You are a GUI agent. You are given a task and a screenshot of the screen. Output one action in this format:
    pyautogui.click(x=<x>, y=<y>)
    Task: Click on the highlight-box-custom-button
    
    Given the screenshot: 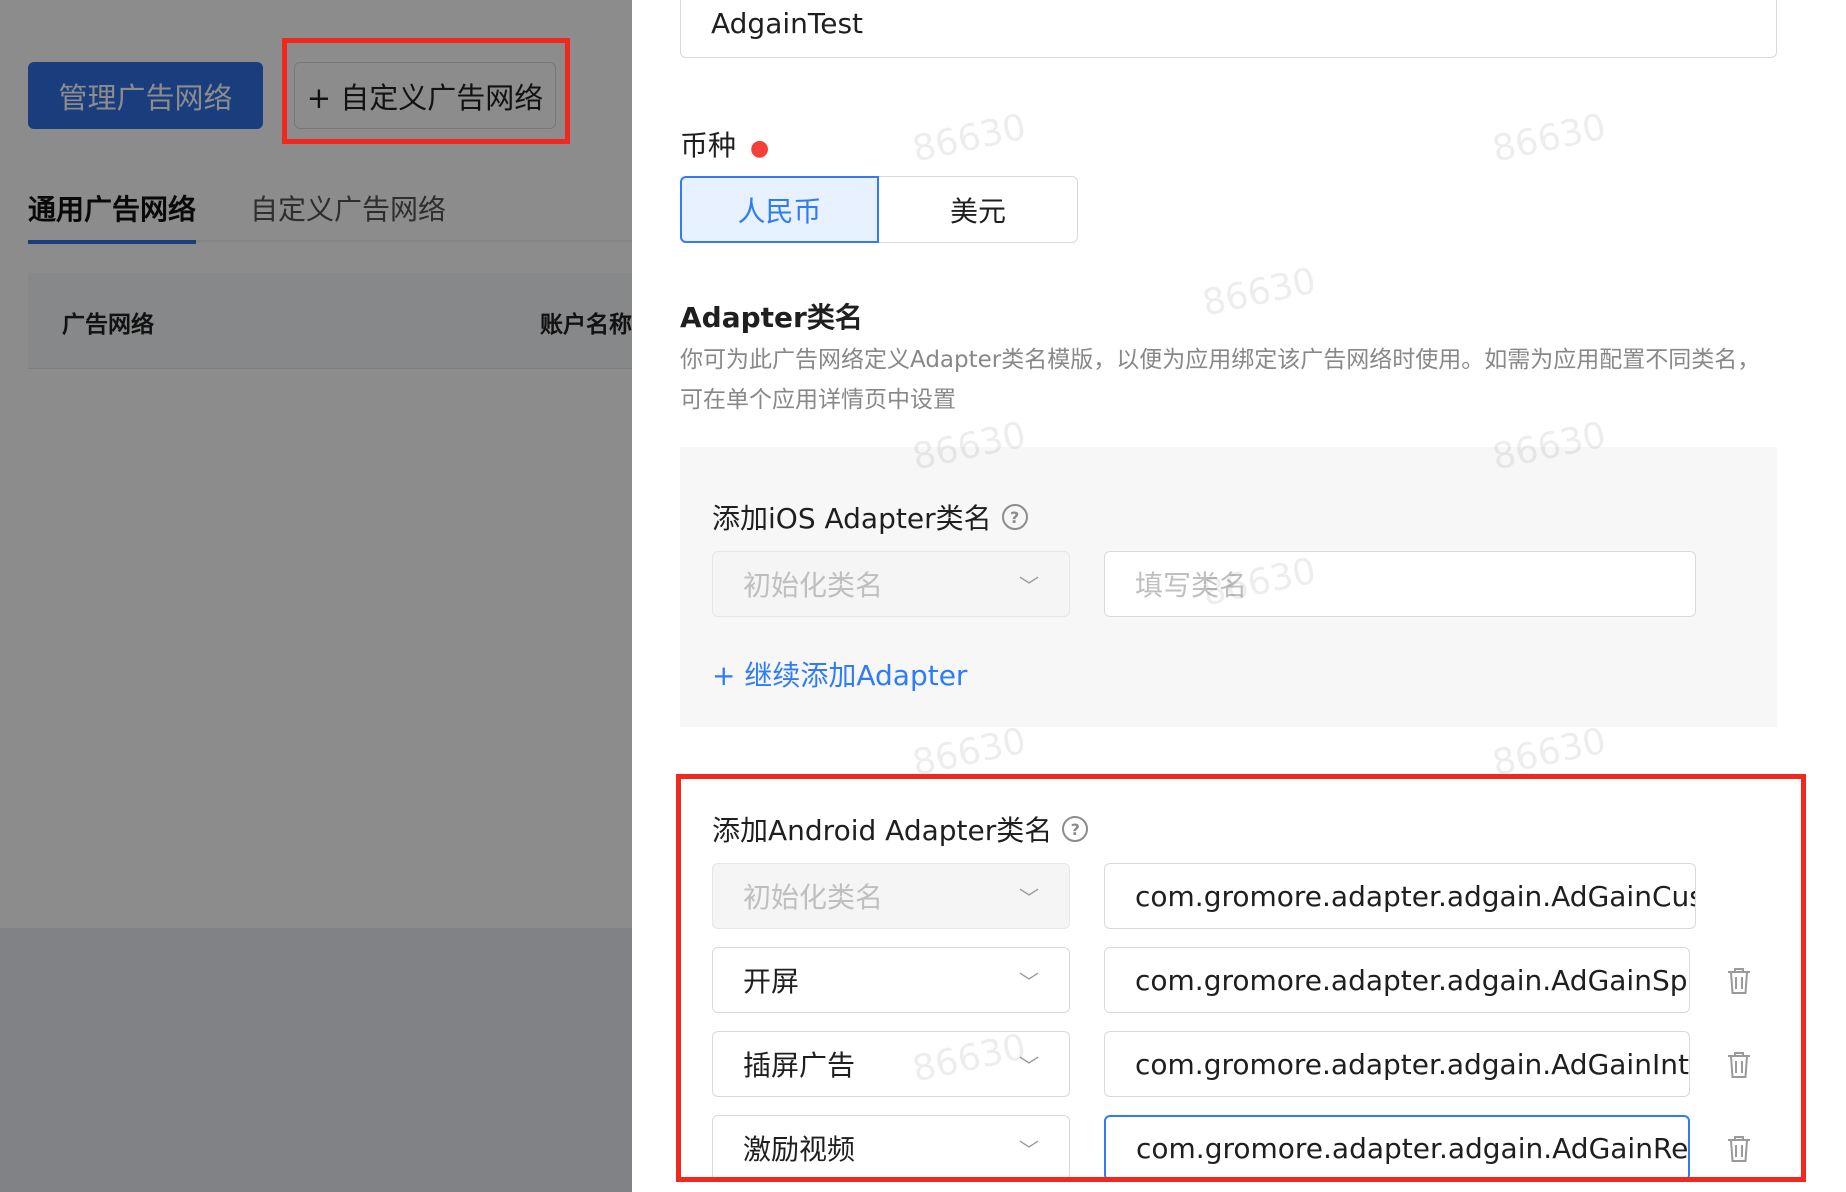 What is the action you would take?
    pyautogui.click(x=426, y=91)
    